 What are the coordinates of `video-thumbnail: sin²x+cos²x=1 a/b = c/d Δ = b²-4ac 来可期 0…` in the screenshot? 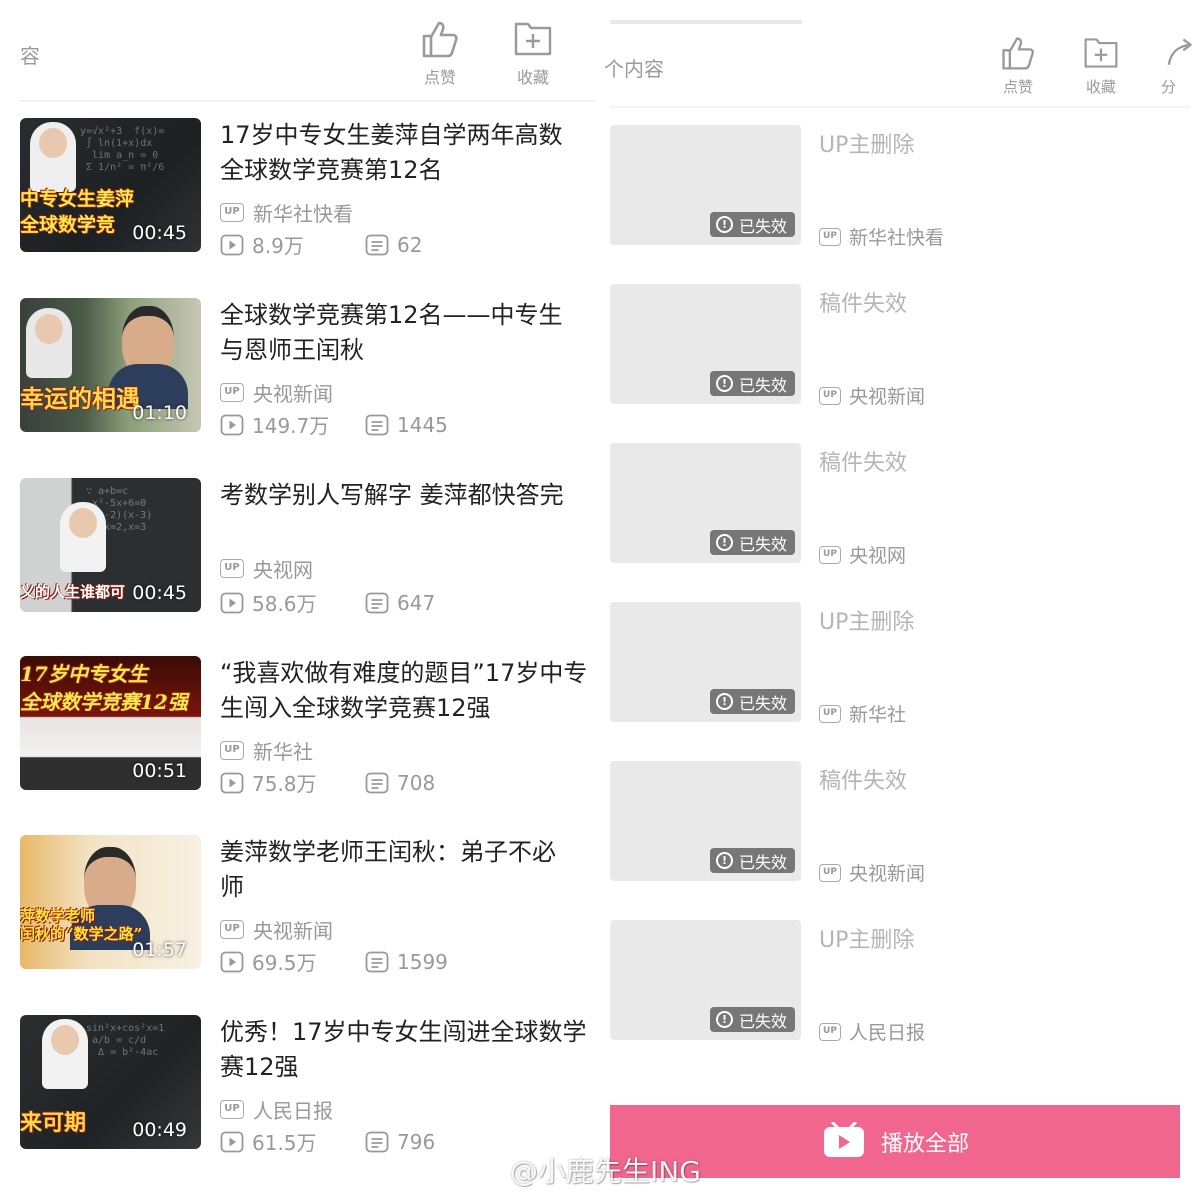 It's located at (110, 1082).